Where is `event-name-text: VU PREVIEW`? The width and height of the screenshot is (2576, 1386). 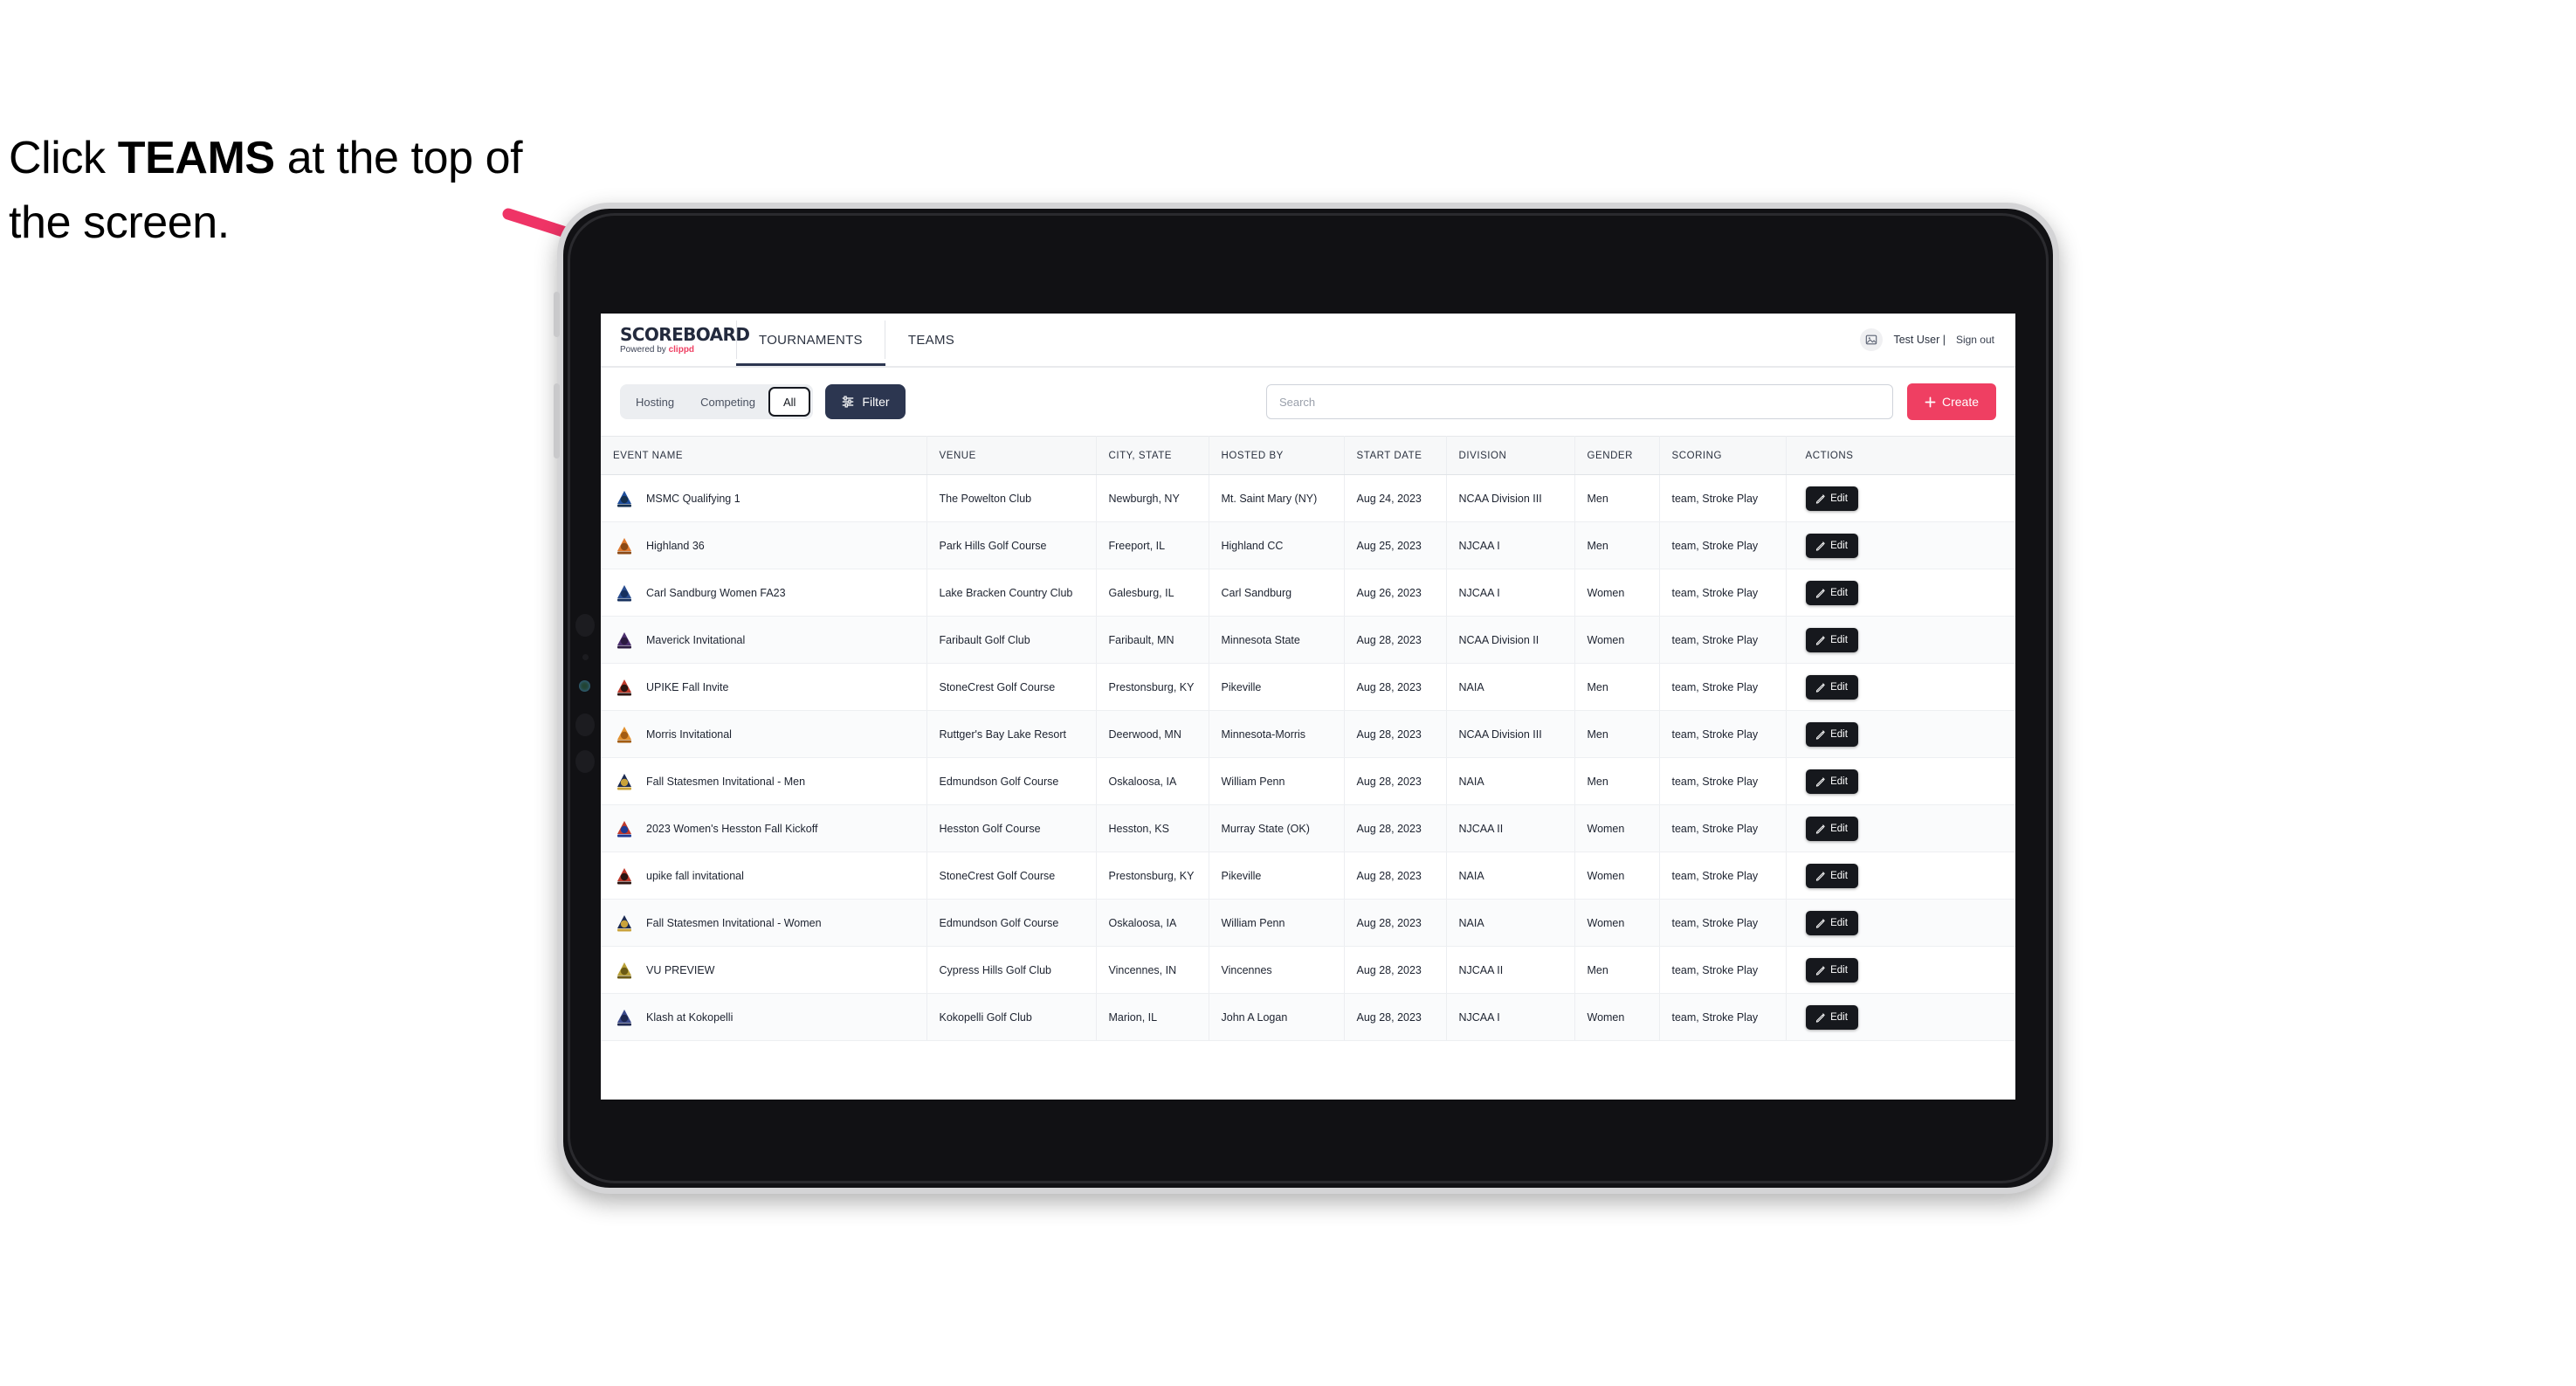
event-name-text: VU PREVIEW is located at coordinates (680, 970).